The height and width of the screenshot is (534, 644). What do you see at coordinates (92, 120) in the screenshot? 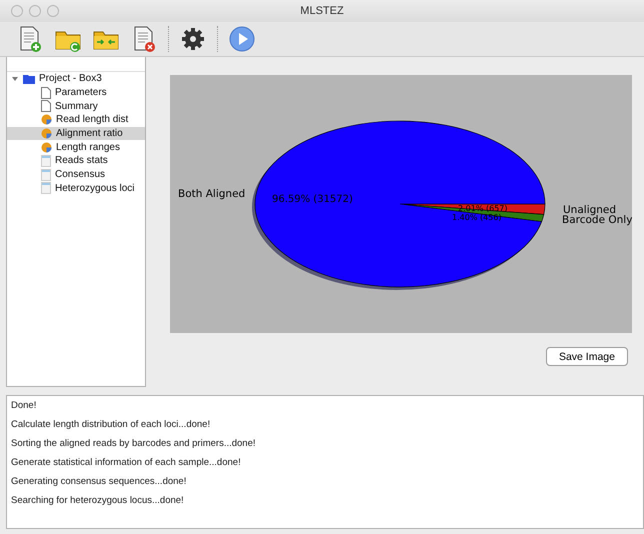
I see `tree-item-label: Read length dist` at bounding box center [92, 120].